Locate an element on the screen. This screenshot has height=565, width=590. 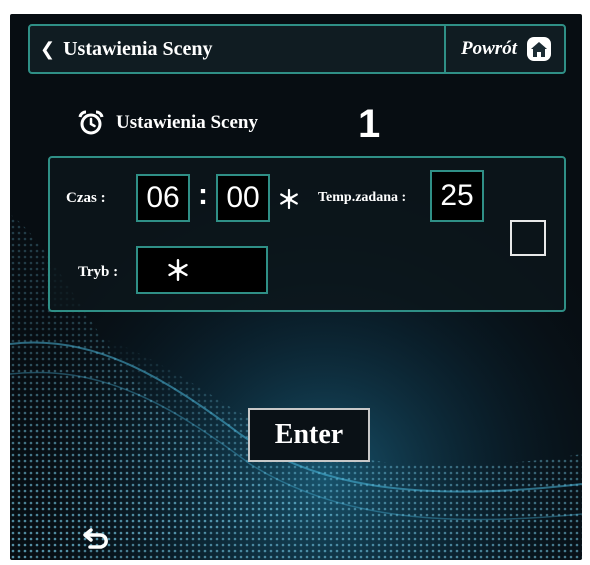
temp-label: Temp.zadana : is located at coordinates (362, 197).